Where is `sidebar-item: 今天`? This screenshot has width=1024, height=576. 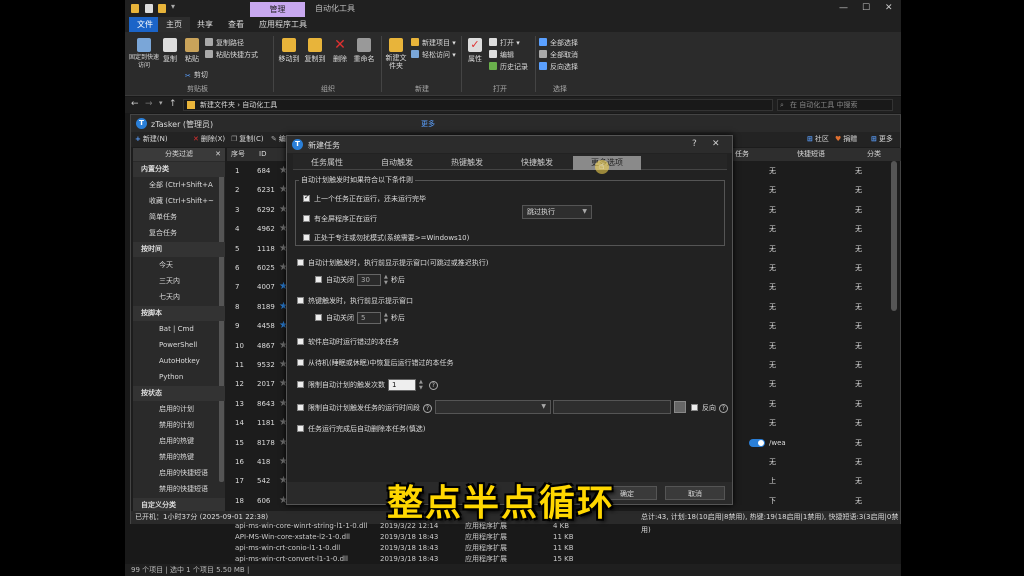
sidebar-item: 今天 is located at coordinates (179, 265).